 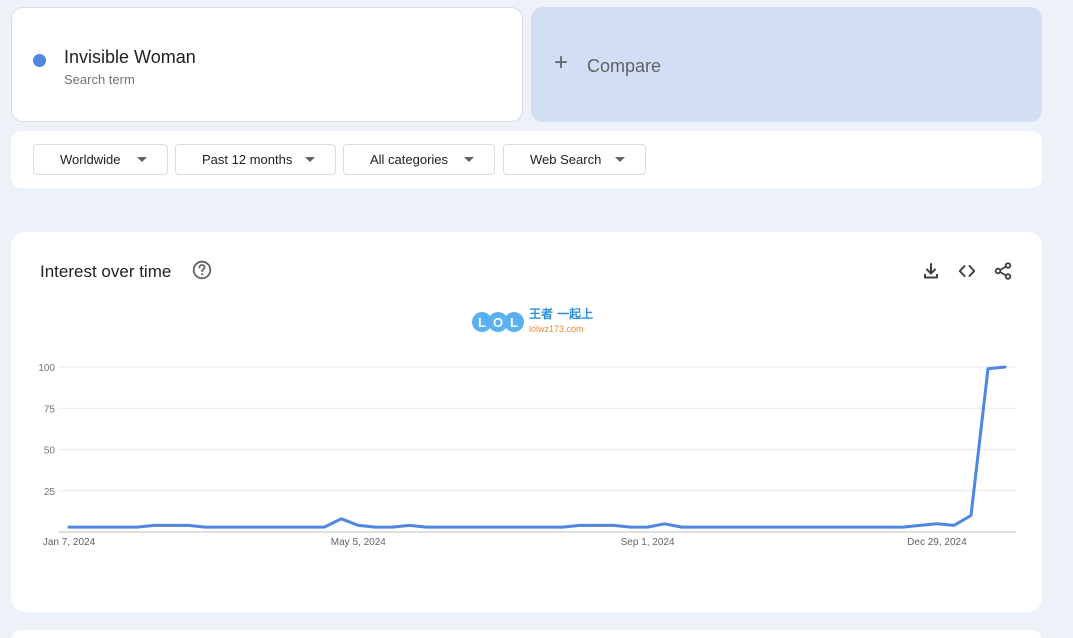 I want to click on filter-search-type-dropdown: Web Search, so click(x=574, y=159).